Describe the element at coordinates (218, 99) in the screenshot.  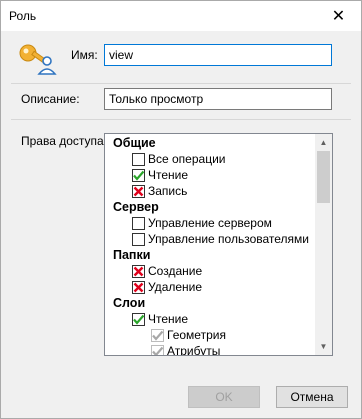
I see `description-field` at that location.